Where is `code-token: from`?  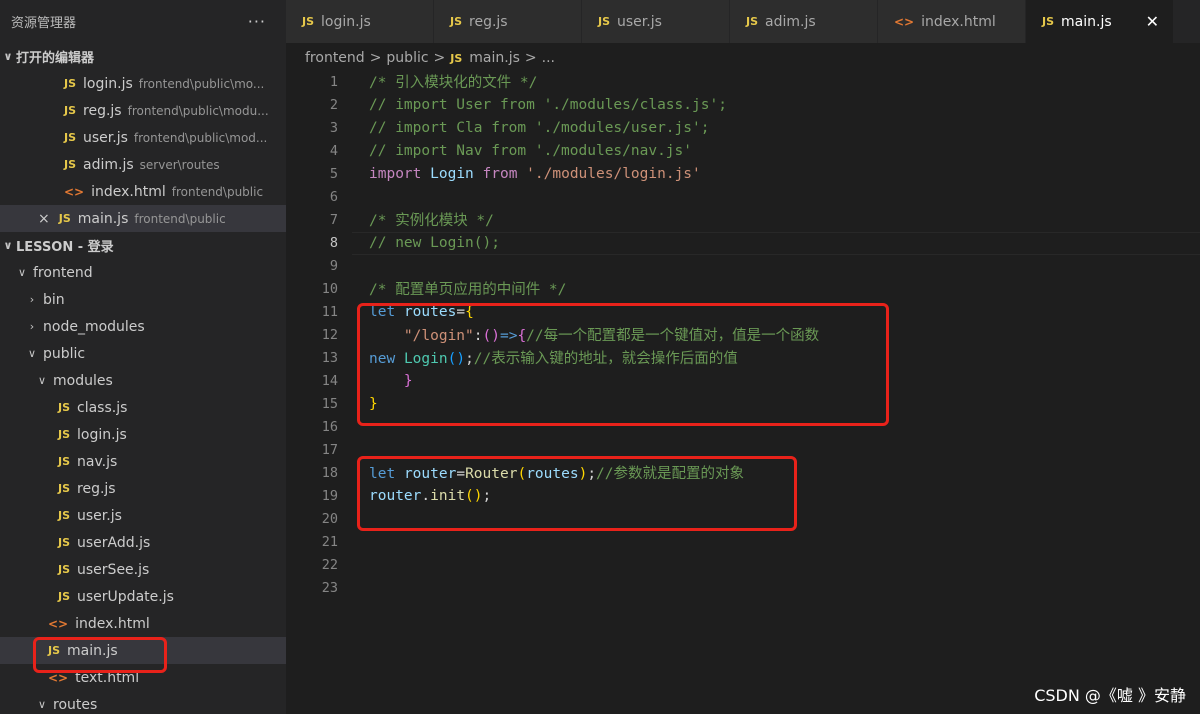 code-token: from is located at coordinates (500, 173).